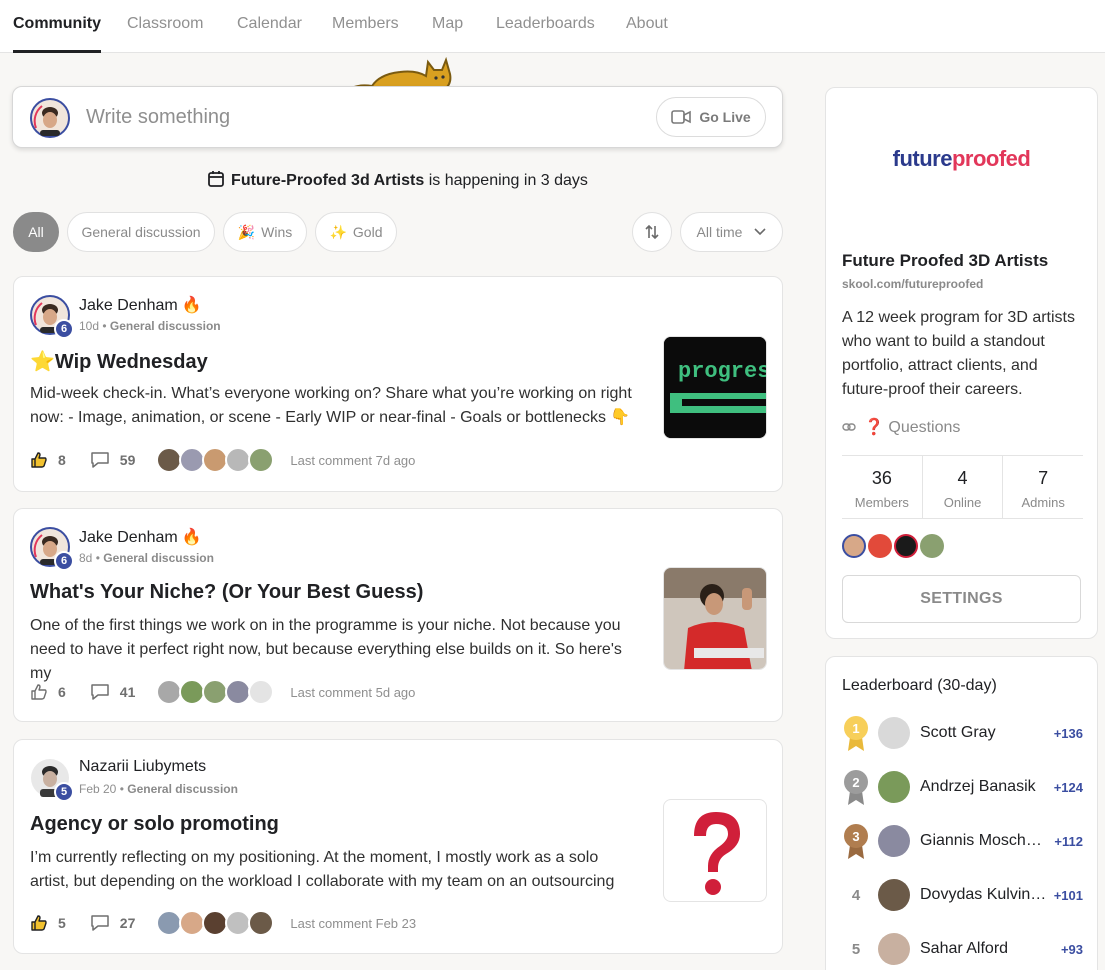 The image size is (1105, 970). I want to click on author-name: Nazarii Liubymets, so click(142, 767).